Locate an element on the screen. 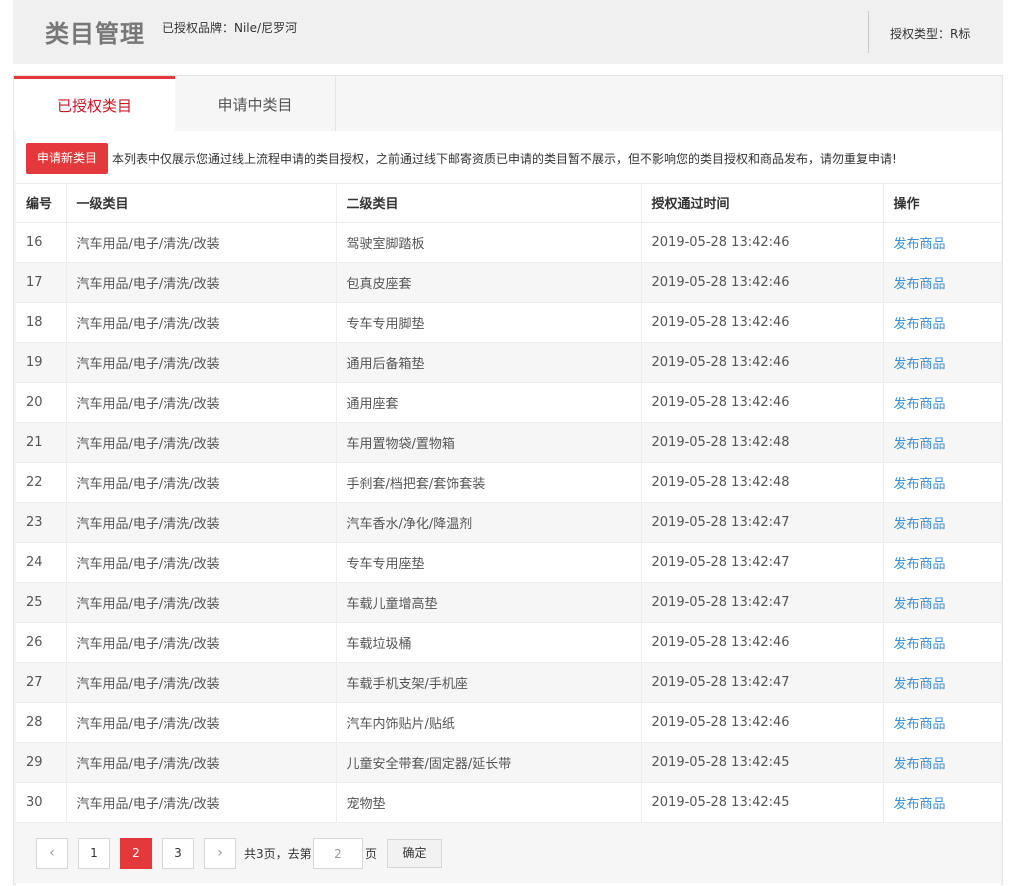  chevron-right-icon: › is located at coordinates (220, 853).